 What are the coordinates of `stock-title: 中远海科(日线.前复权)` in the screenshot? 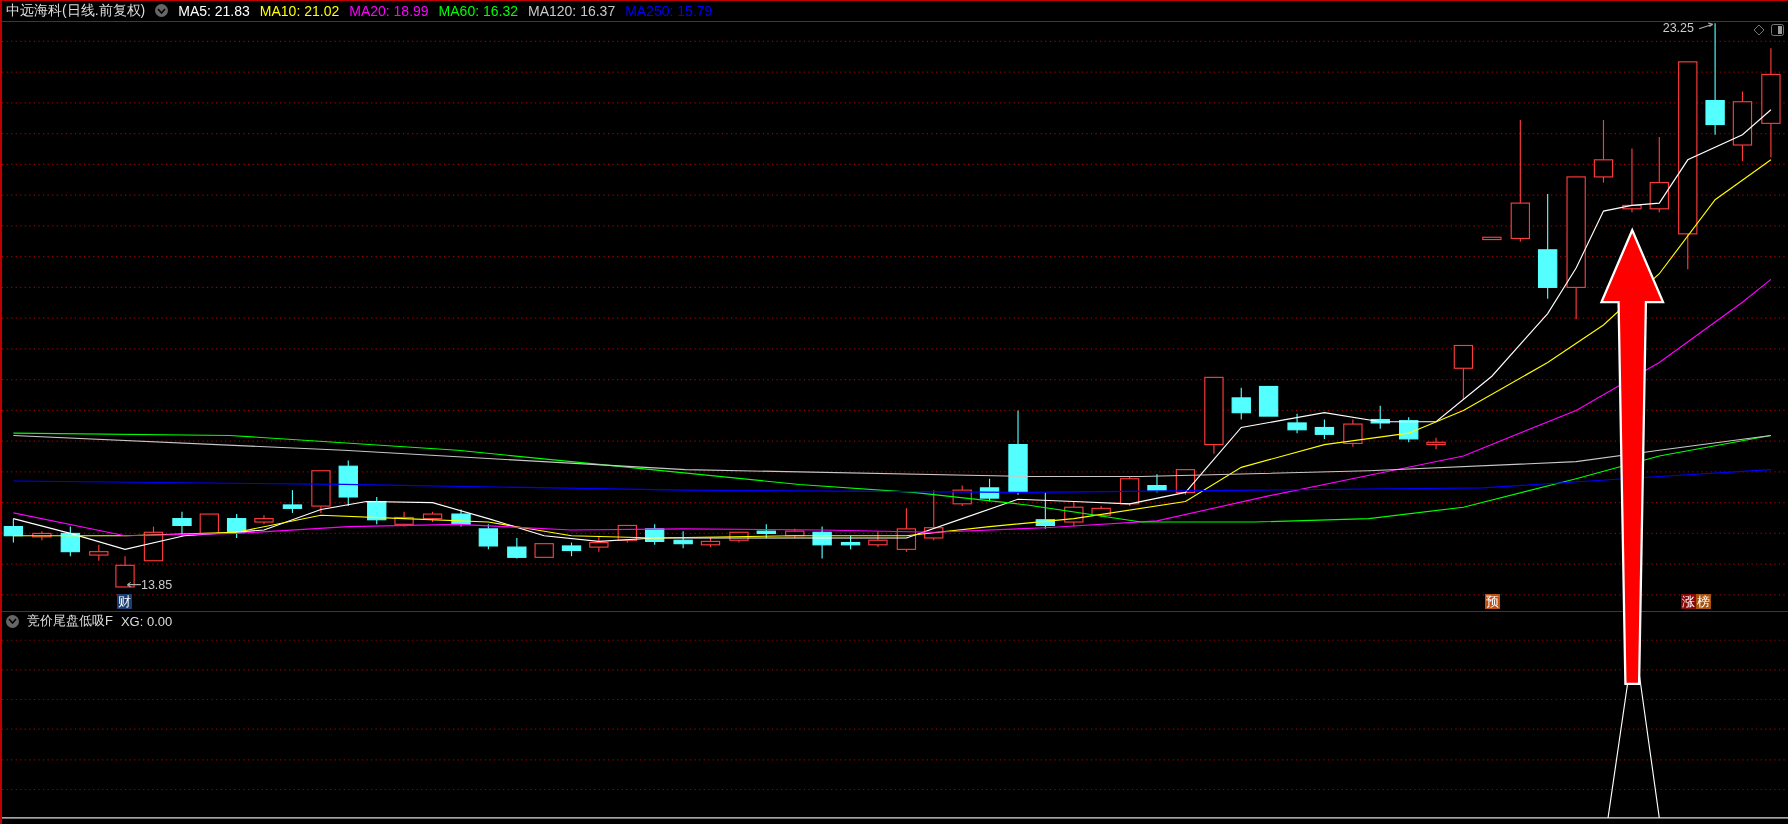 It's located at (76, 10).